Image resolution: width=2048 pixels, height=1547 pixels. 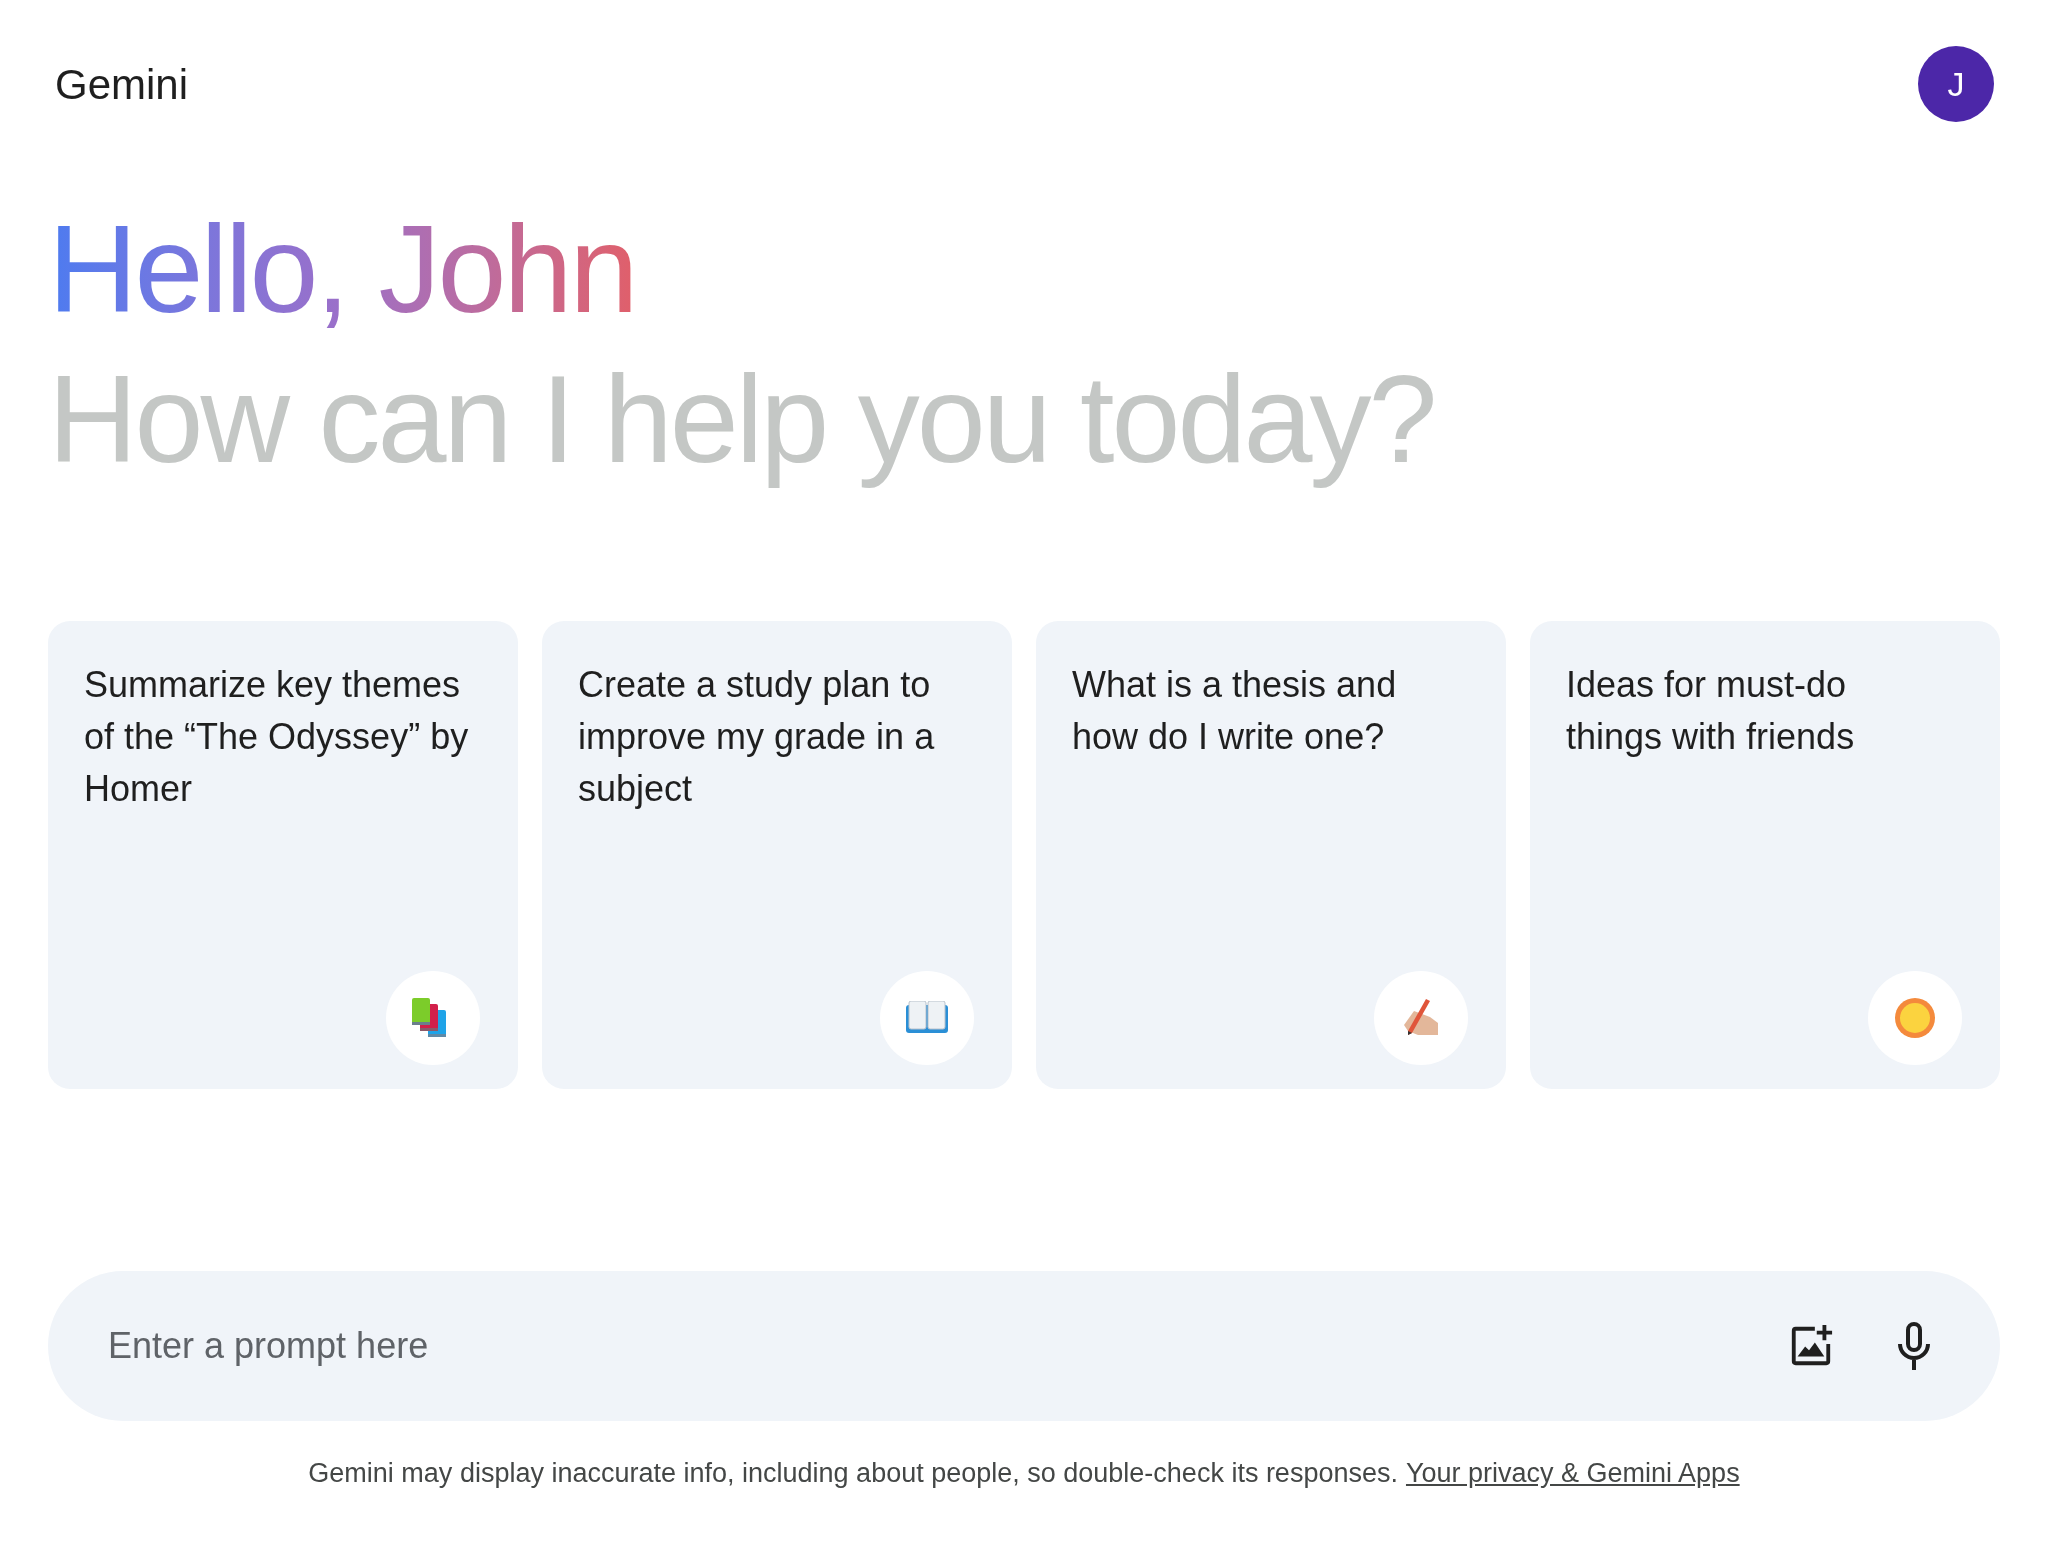 I want to click on suggestion-text: Create a study plan to improve my grade in a subject, so click(x=757, y=737).